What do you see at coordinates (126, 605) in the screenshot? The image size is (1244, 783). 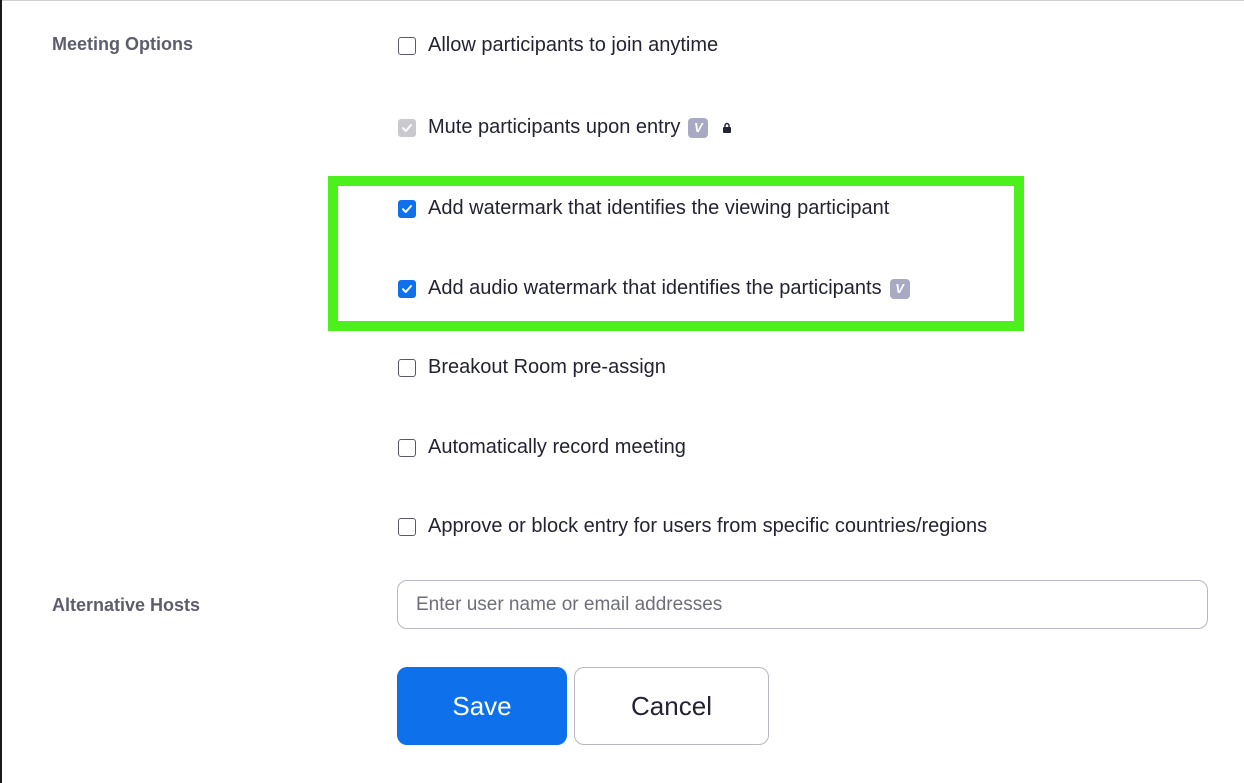 I see `alternative-hosts-label: Alternative Hosts` at bounding box center [126, 605].